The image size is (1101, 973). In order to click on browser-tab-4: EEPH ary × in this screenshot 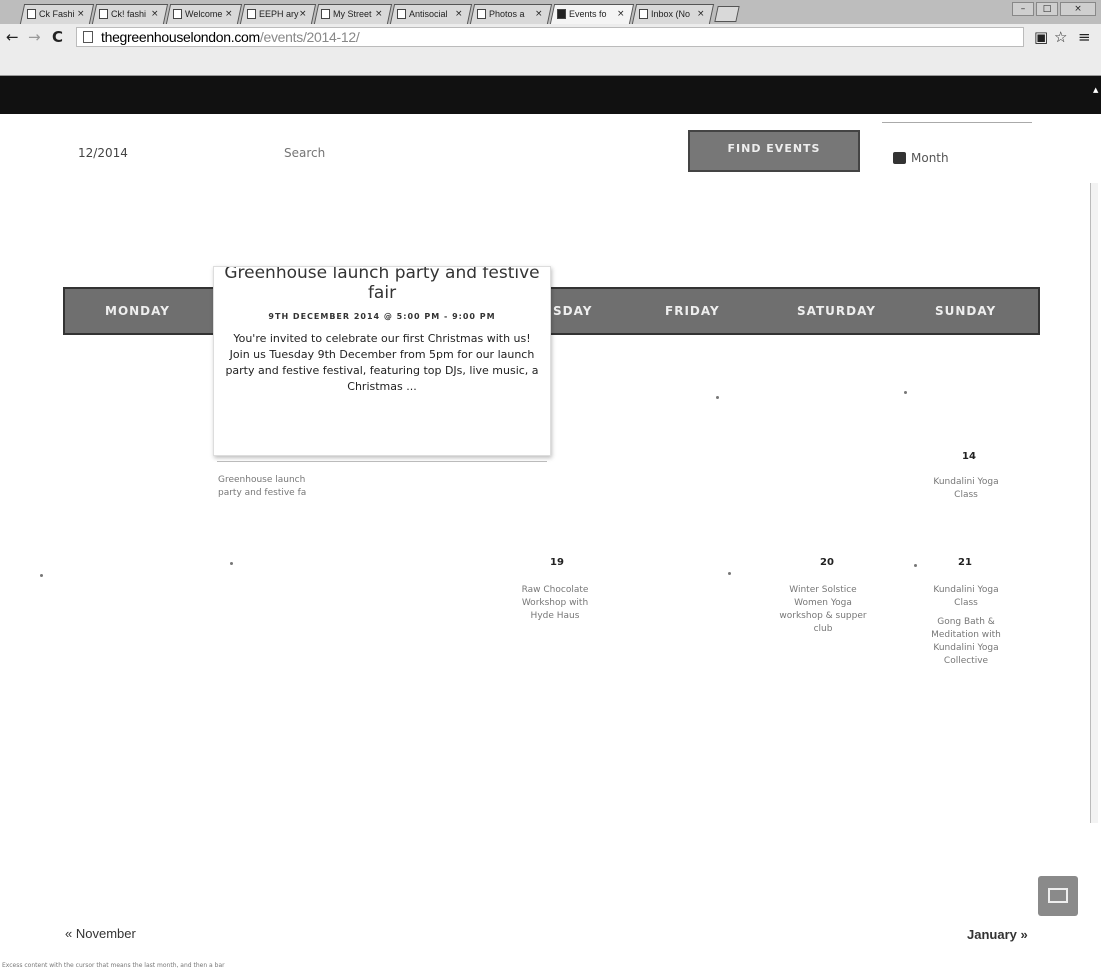, I will do `click(278, 14)`.